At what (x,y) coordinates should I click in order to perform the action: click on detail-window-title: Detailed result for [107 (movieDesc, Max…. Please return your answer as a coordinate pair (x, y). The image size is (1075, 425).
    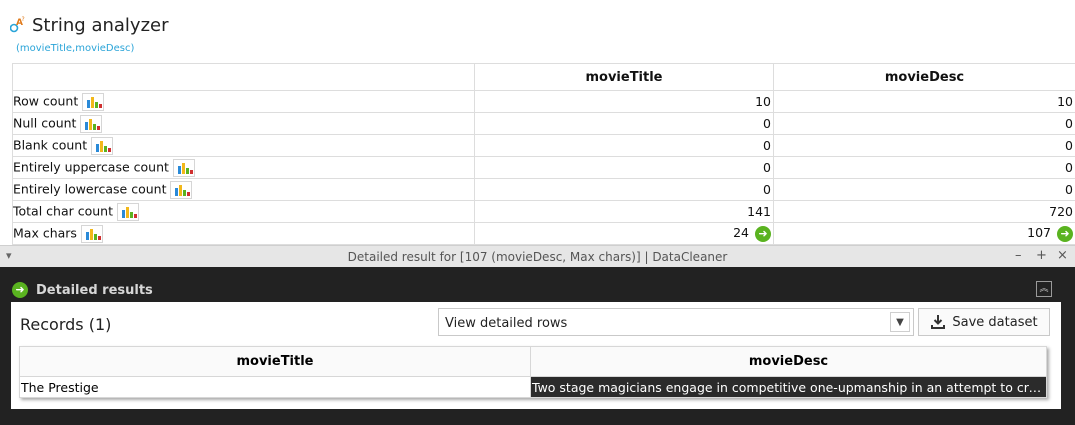
    Looking at the image, I should click on (537, 257).